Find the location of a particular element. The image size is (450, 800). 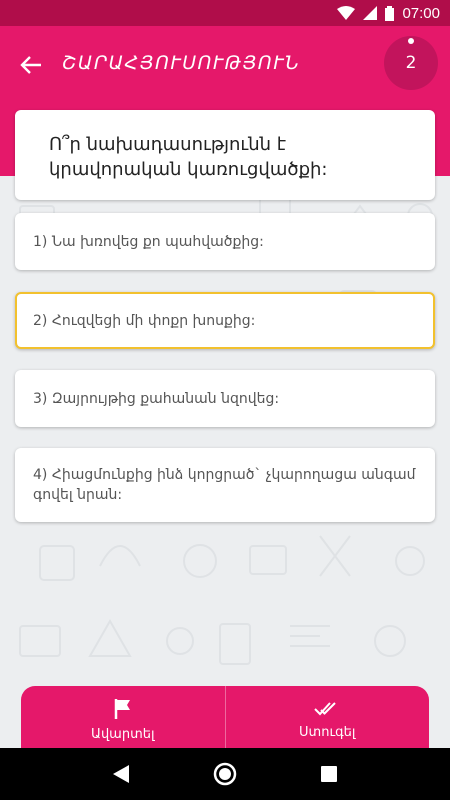

check-button: Ստուգել is located at coordinates (328, 717).